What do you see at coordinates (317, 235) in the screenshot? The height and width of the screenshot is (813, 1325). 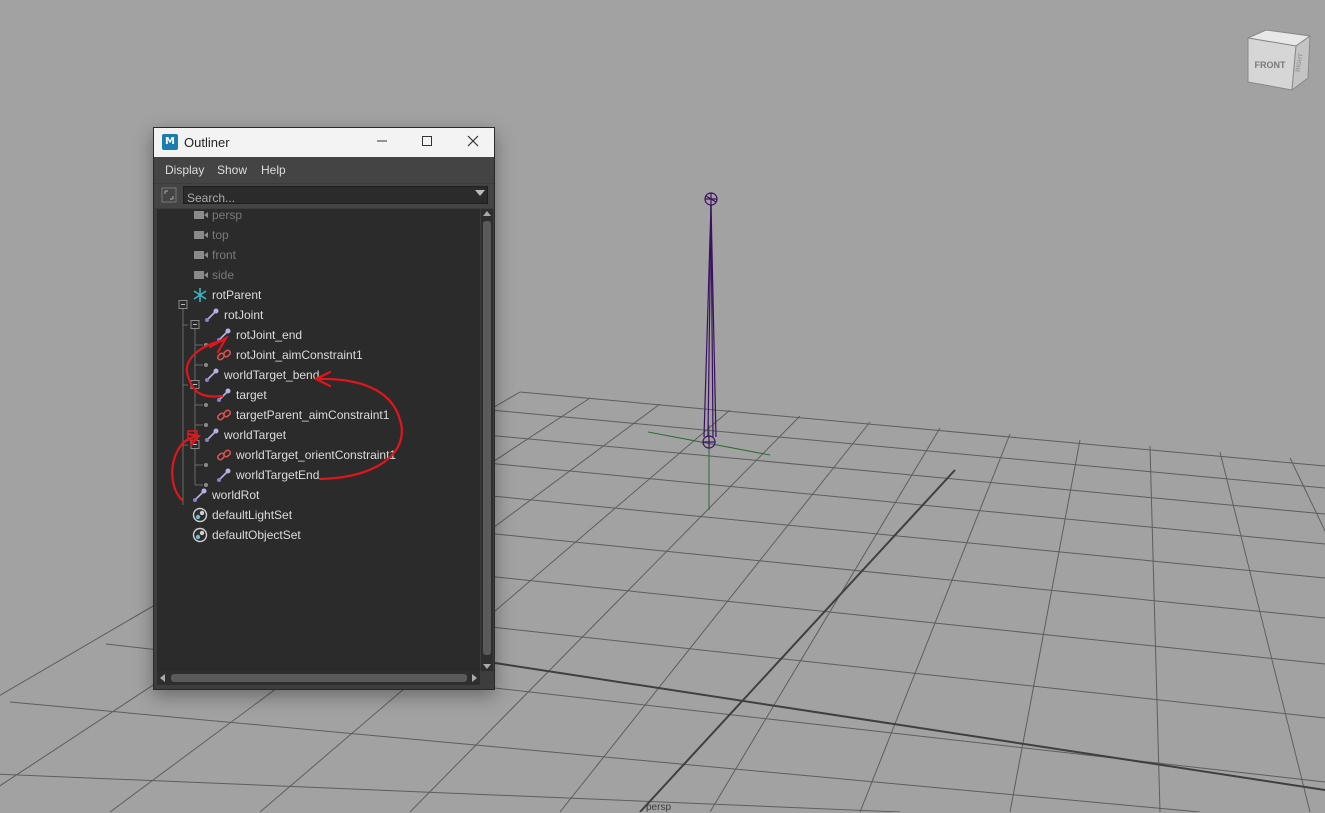 I see `tree-row-top: top` at bounding box center [317, 235].